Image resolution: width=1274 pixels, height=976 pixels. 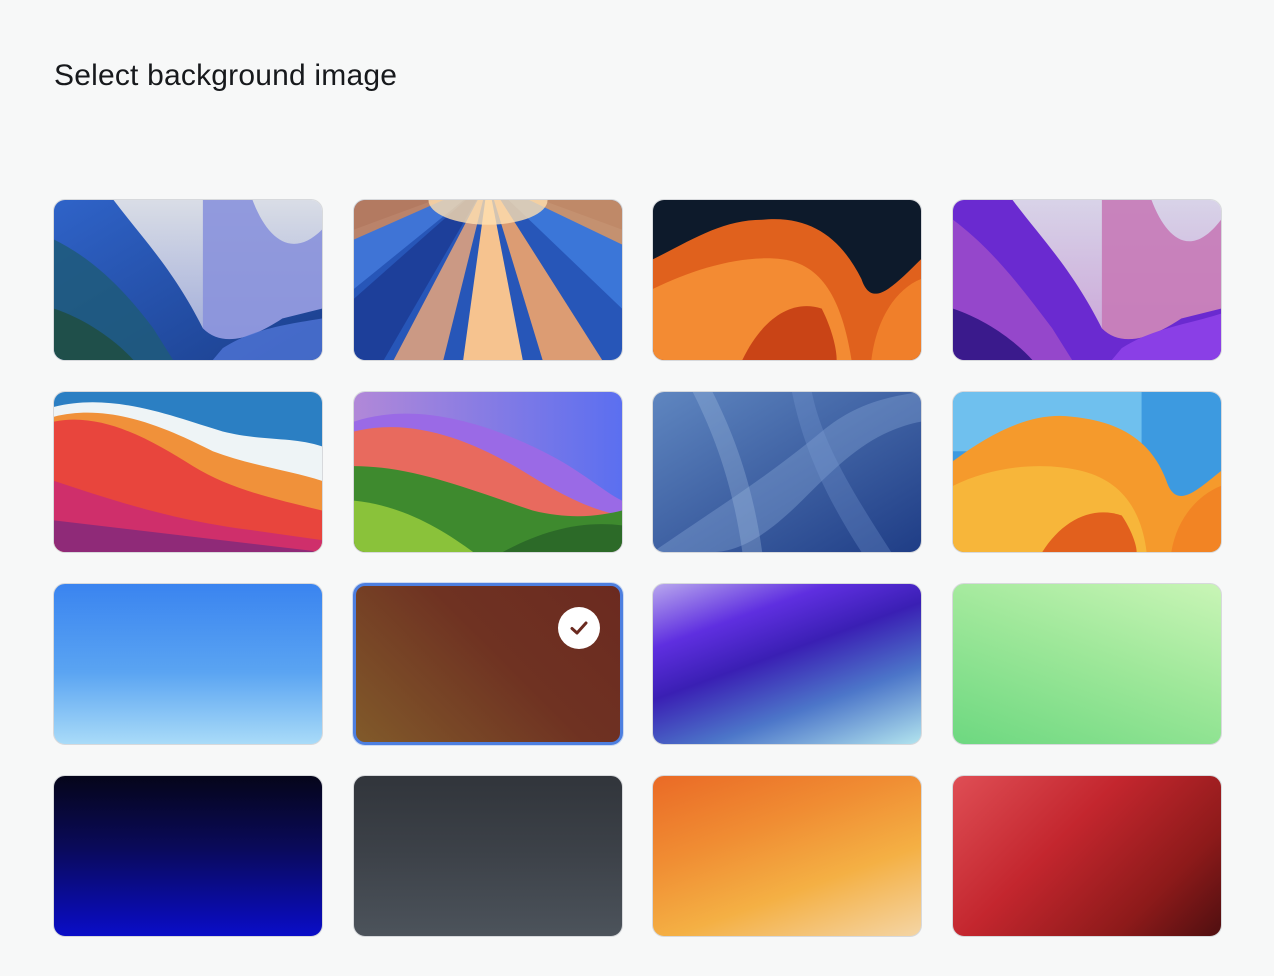 I want to click on wallpaper-tile-sky-blue, so click(x=188, y=664).